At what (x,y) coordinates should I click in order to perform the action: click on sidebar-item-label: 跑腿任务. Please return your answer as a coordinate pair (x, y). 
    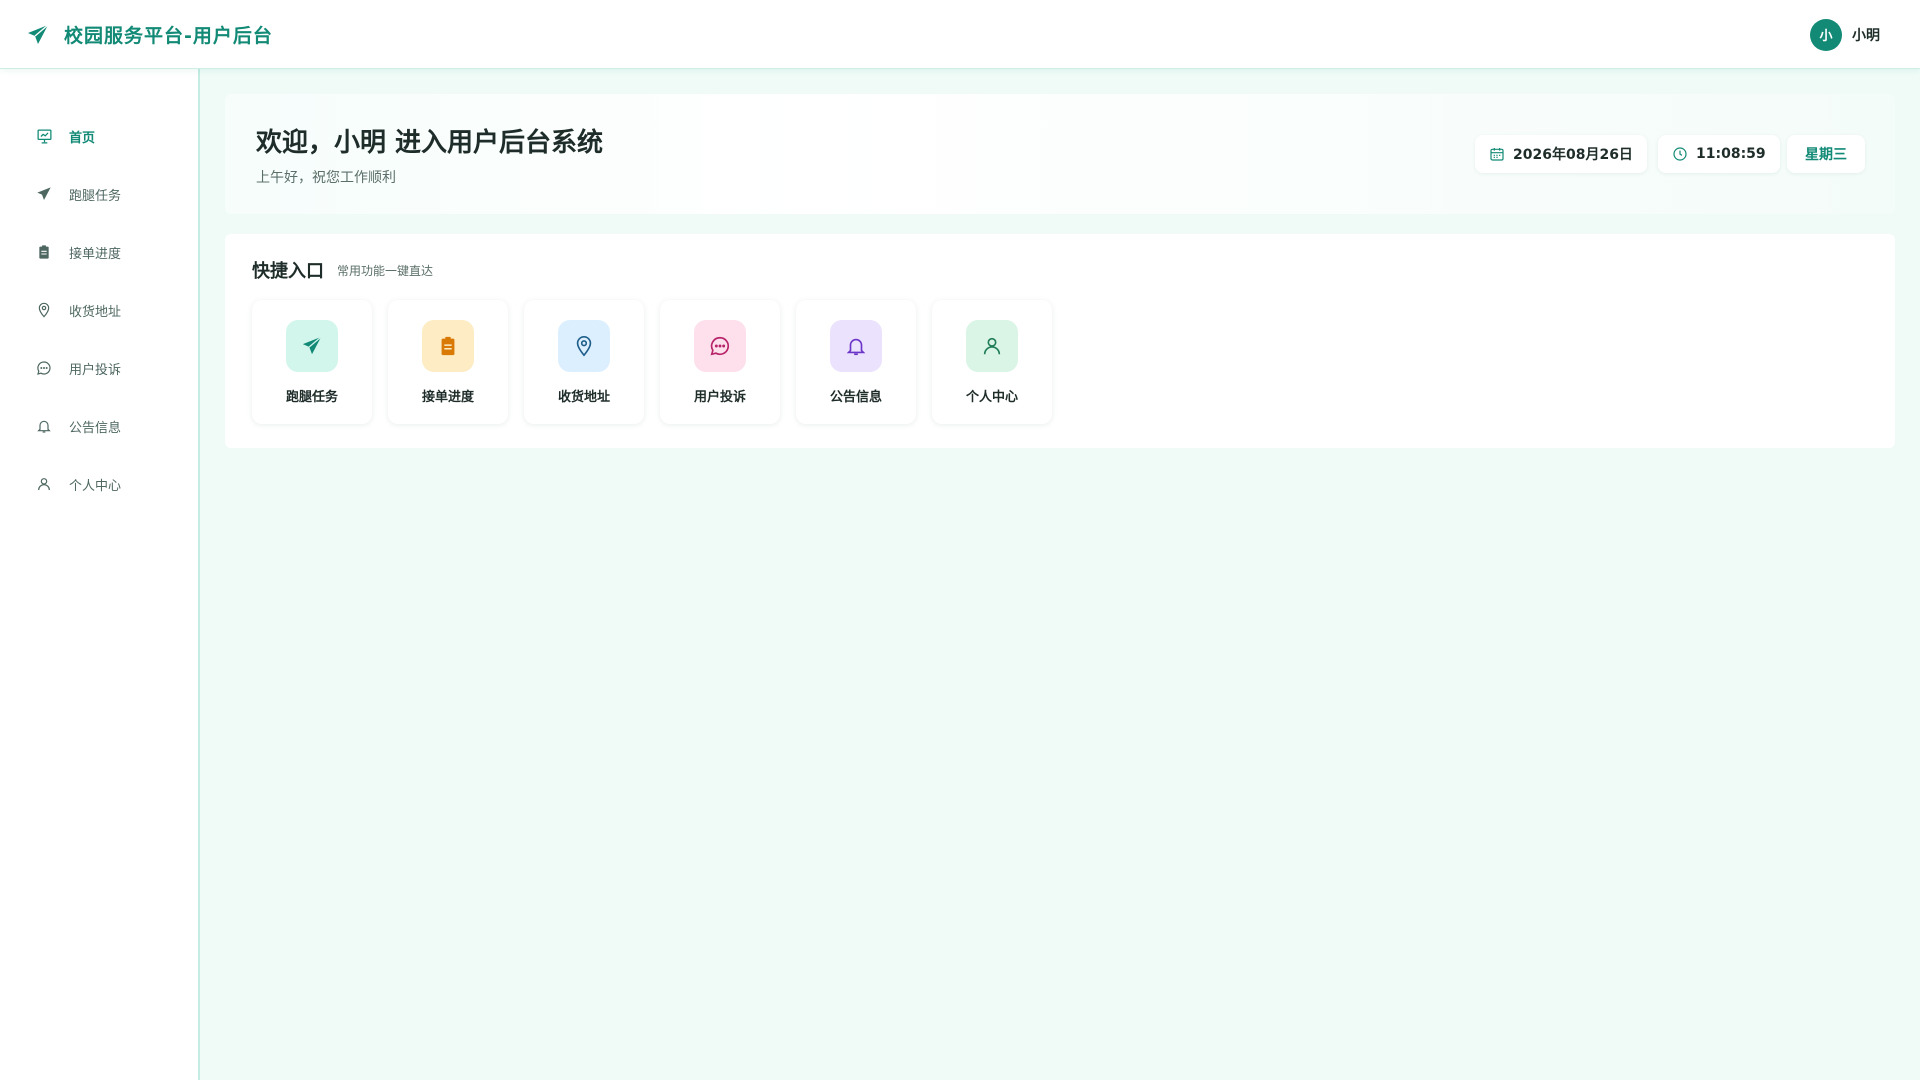
    Looking at the image, I should click on (95, 196).